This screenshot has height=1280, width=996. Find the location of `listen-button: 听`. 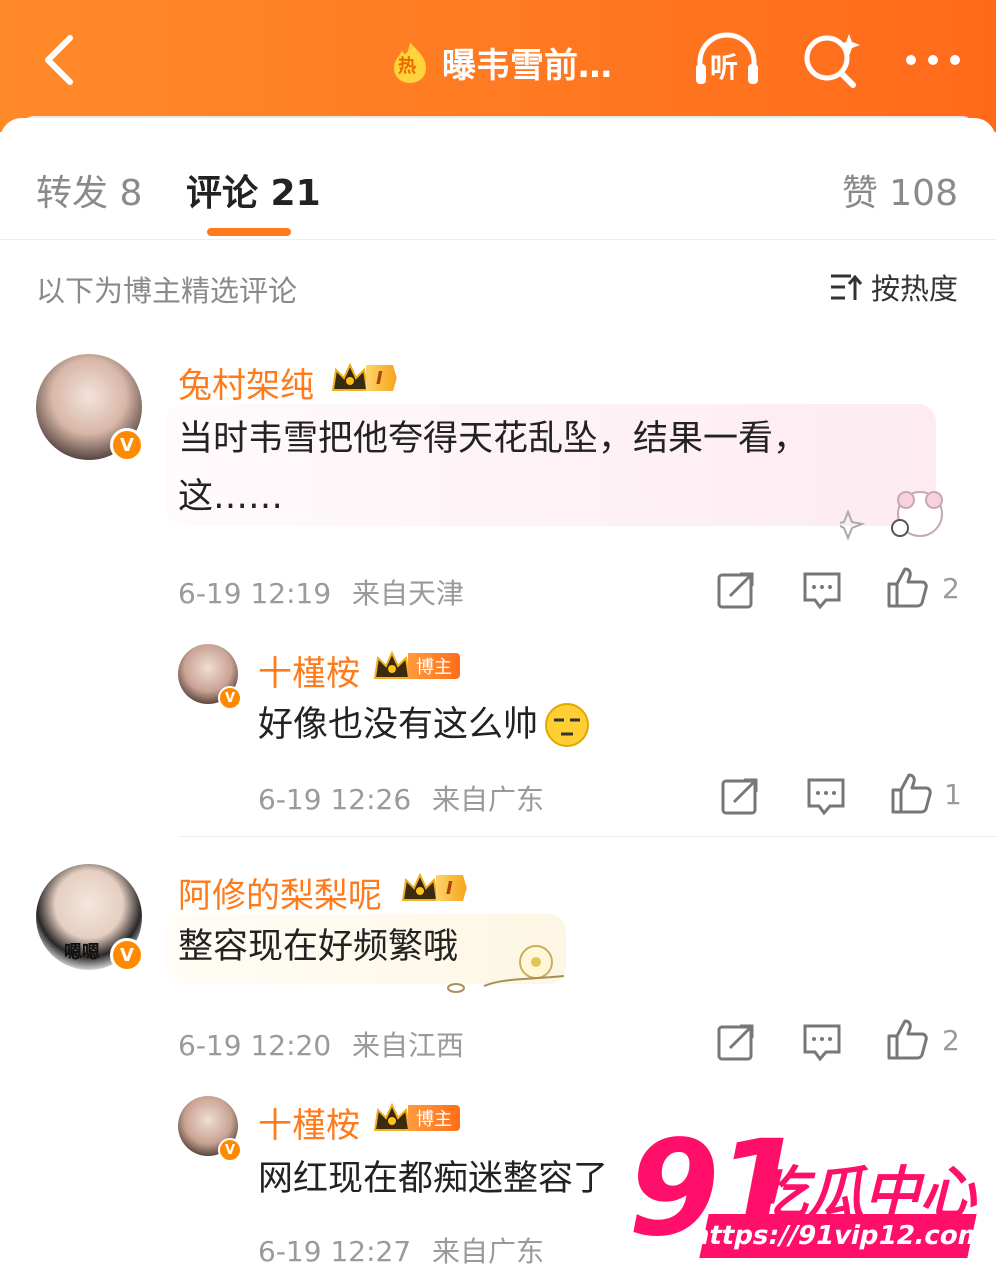

listen-button: 听 is located at coordinates (727, 60).